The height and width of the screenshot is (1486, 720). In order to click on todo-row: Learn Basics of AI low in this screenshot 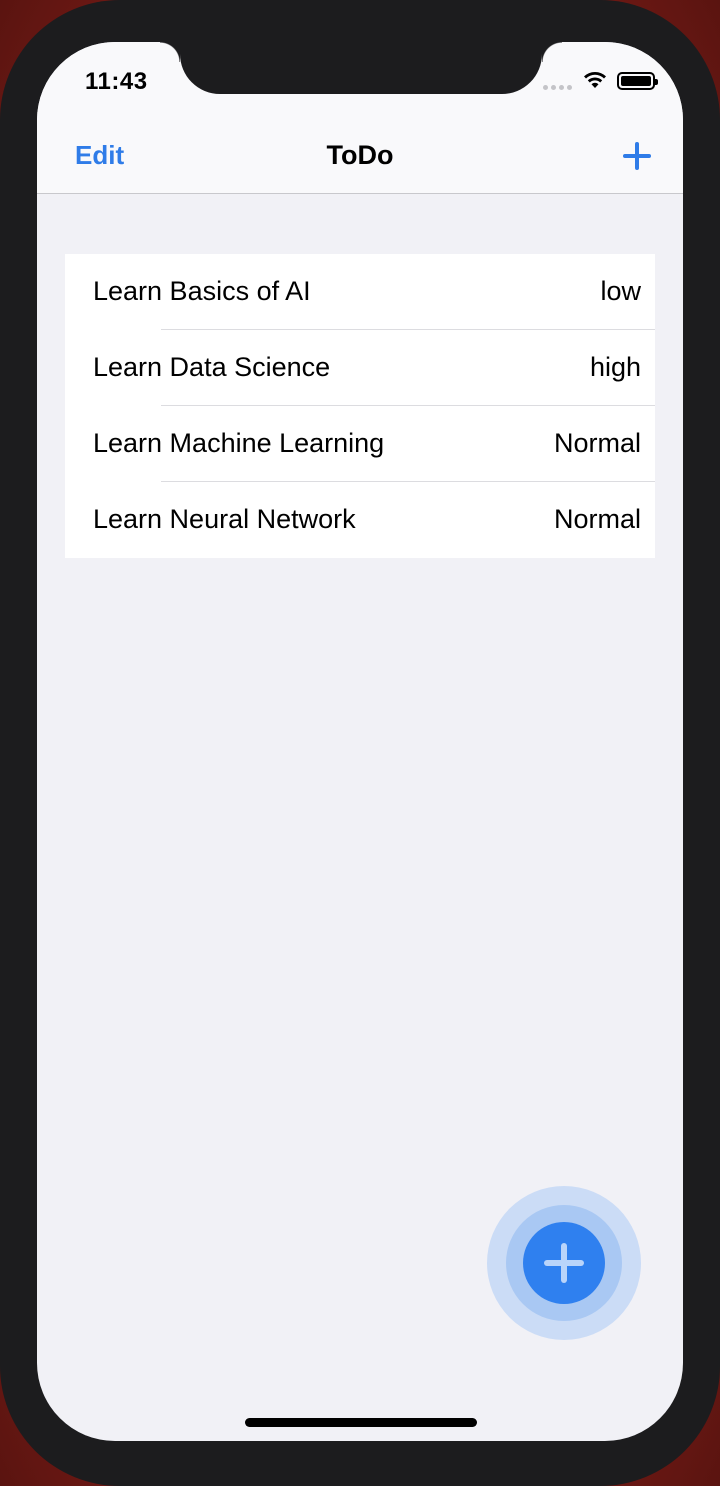, I will do `click(360, 292)`.